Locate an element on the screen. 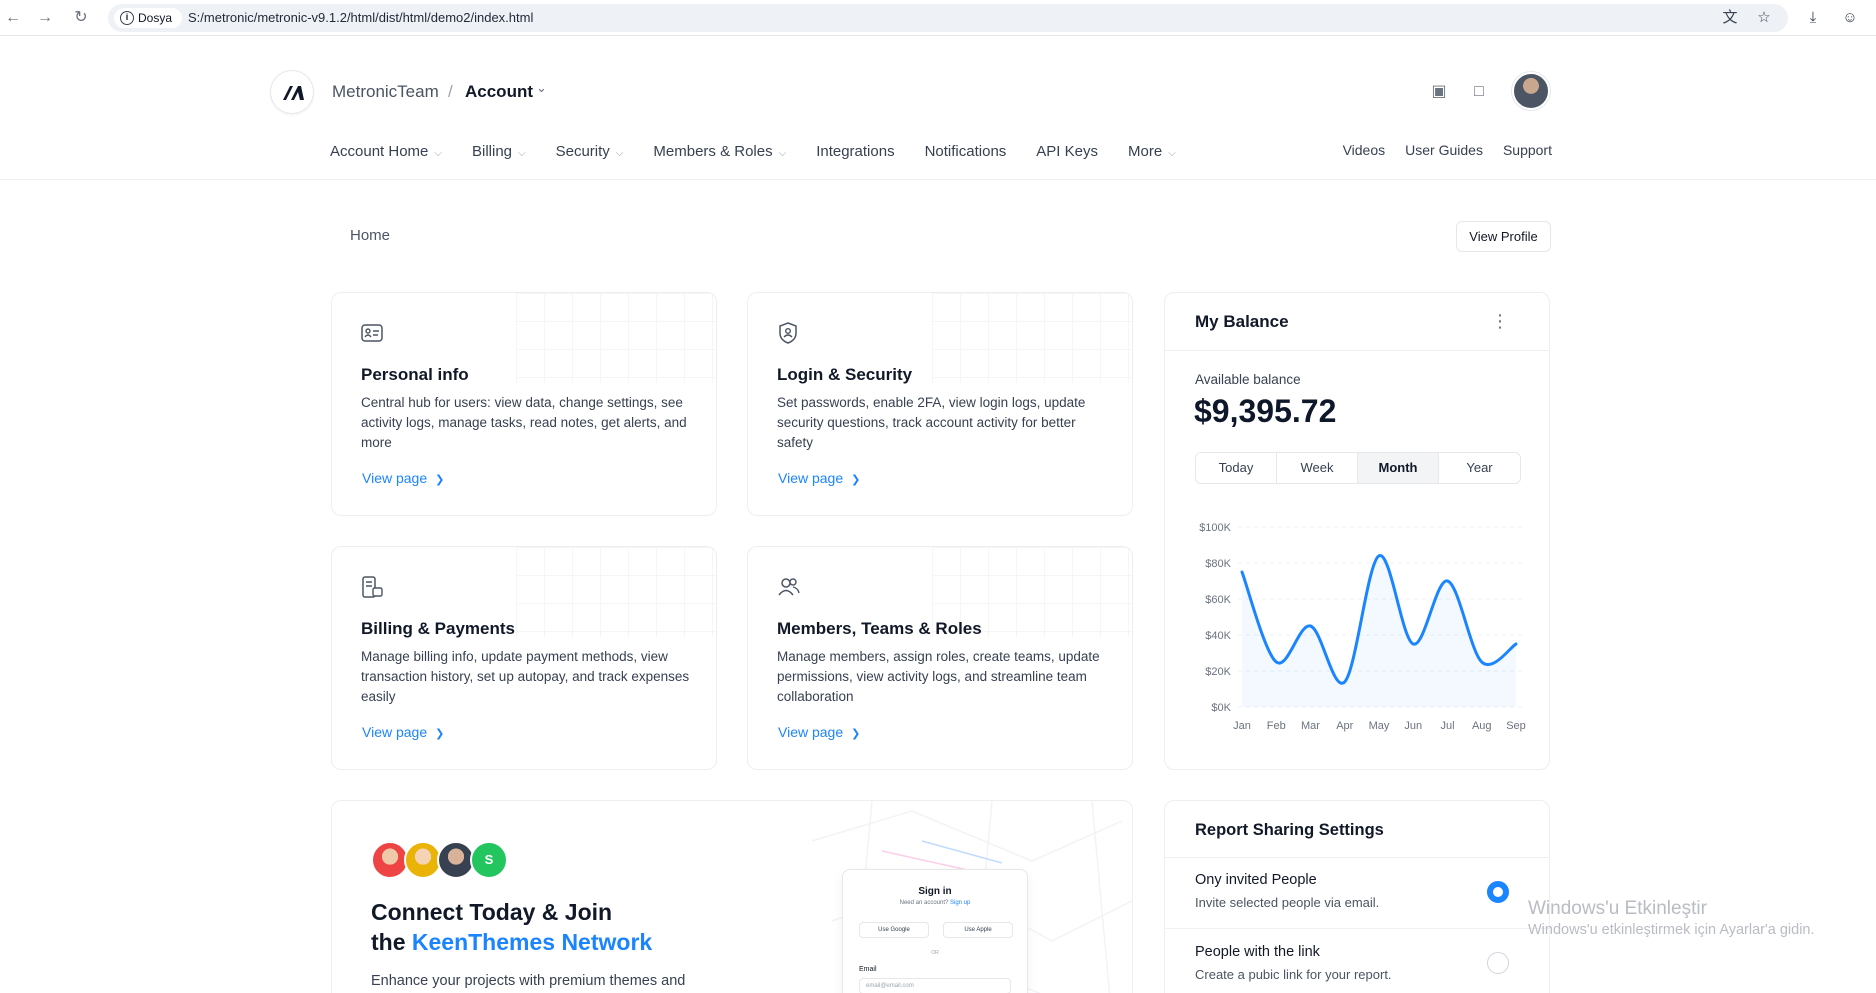 The width and height of the screenshot is (1876, 993). x-tick-label: Jun is located at coordinates (1413, 726).